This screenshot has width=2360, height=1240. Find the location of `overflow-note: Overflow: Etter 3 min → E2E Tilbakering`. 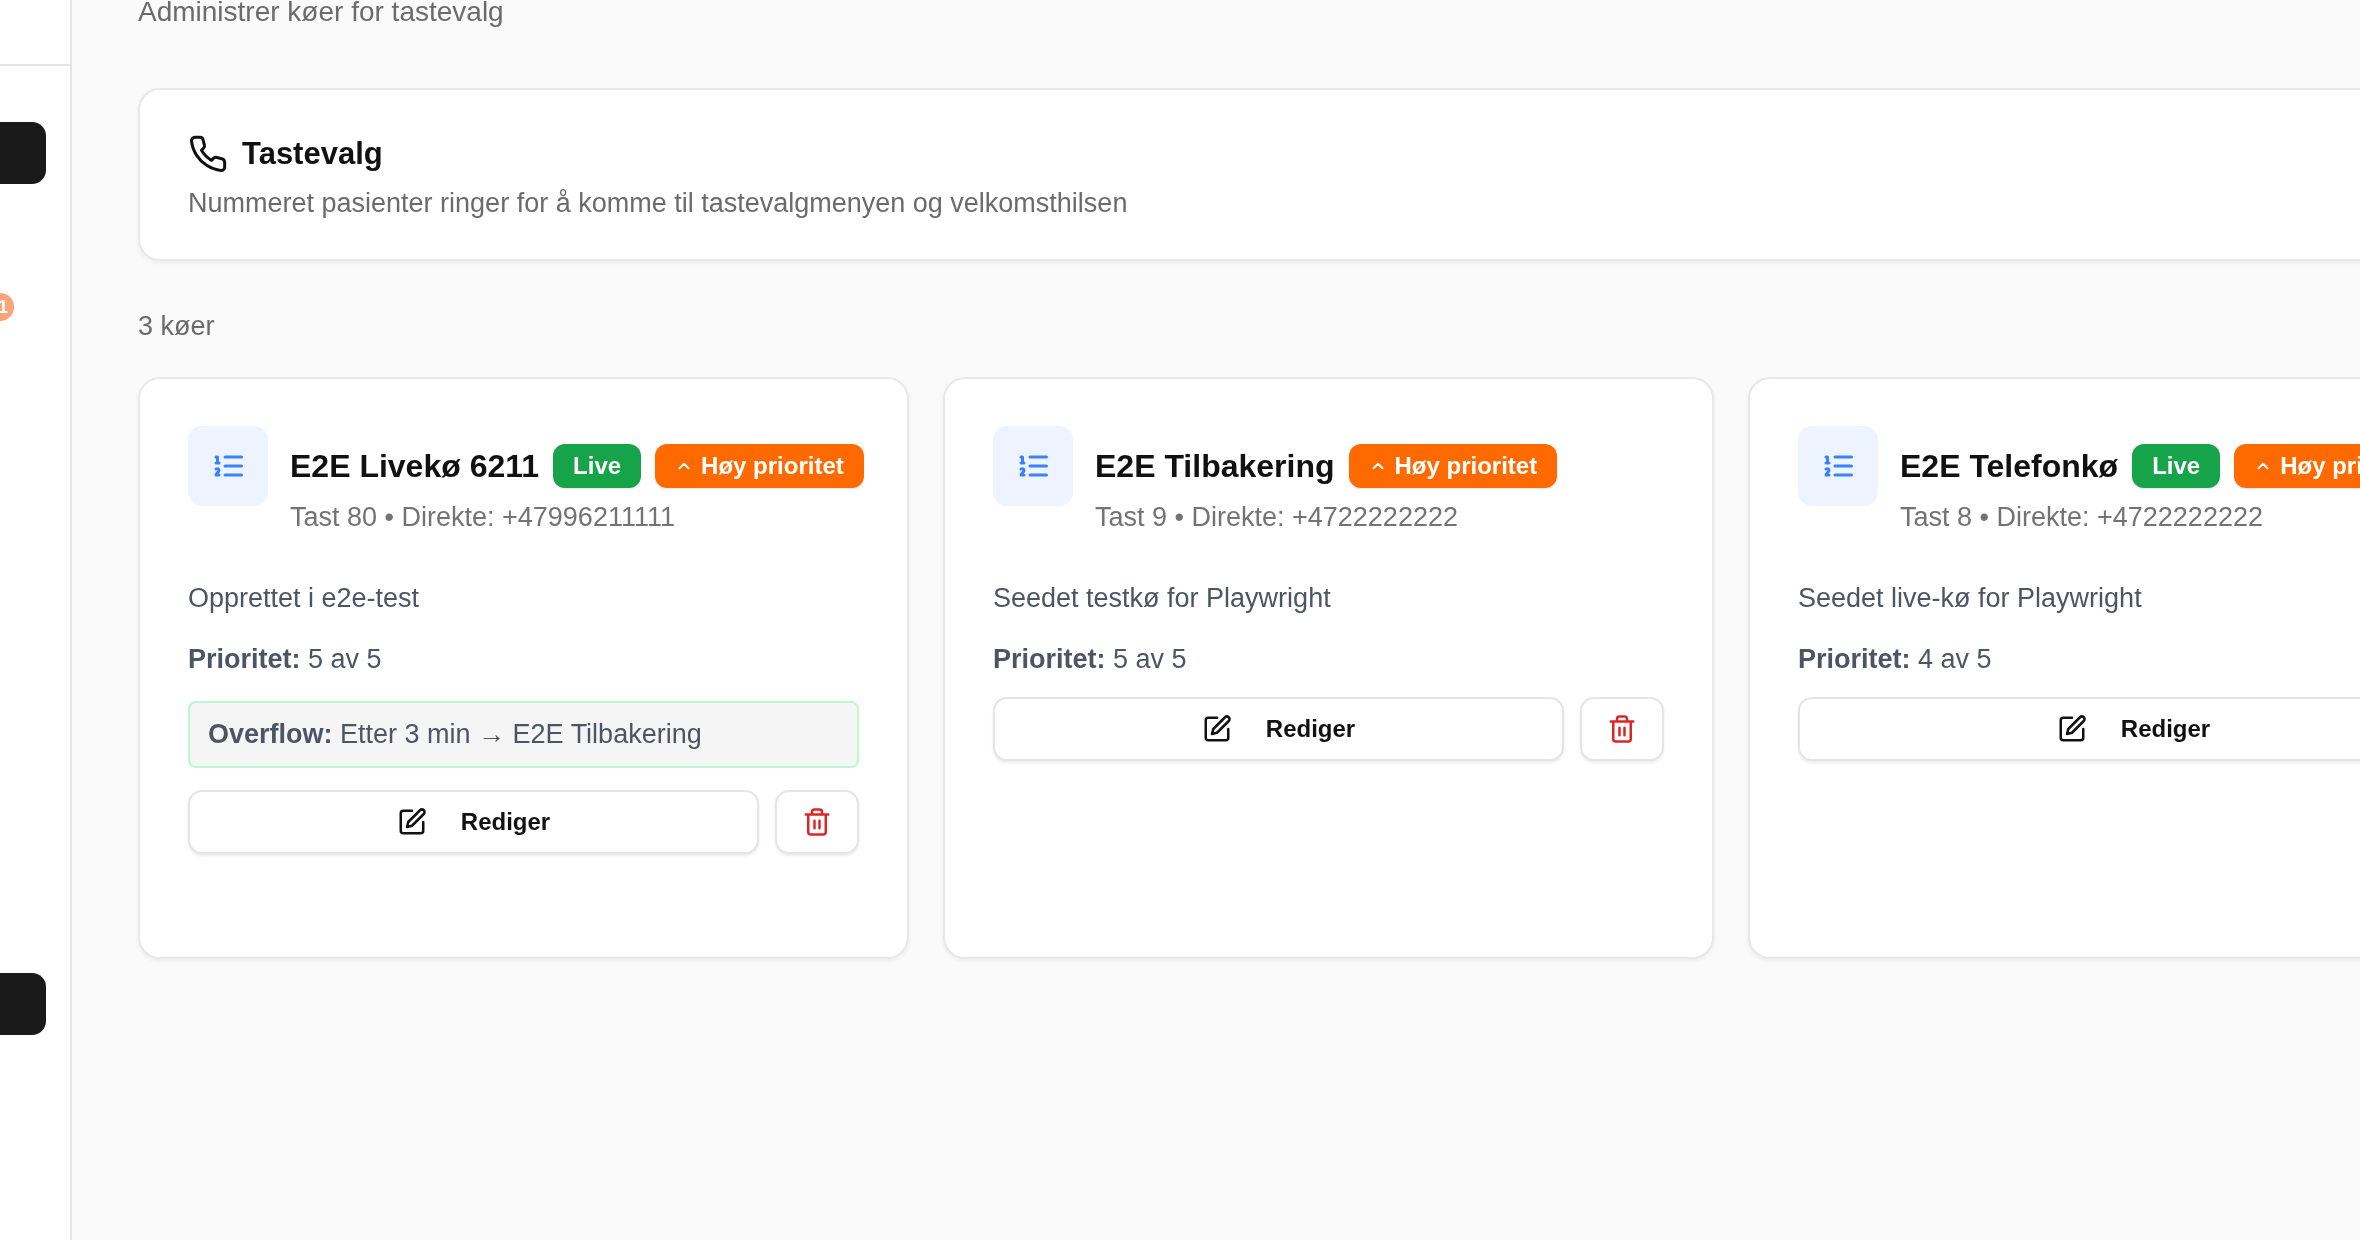

overflow-note: Overflow: Etter 3 min → E2E Tilbakering is located at coordinates (523, 734).